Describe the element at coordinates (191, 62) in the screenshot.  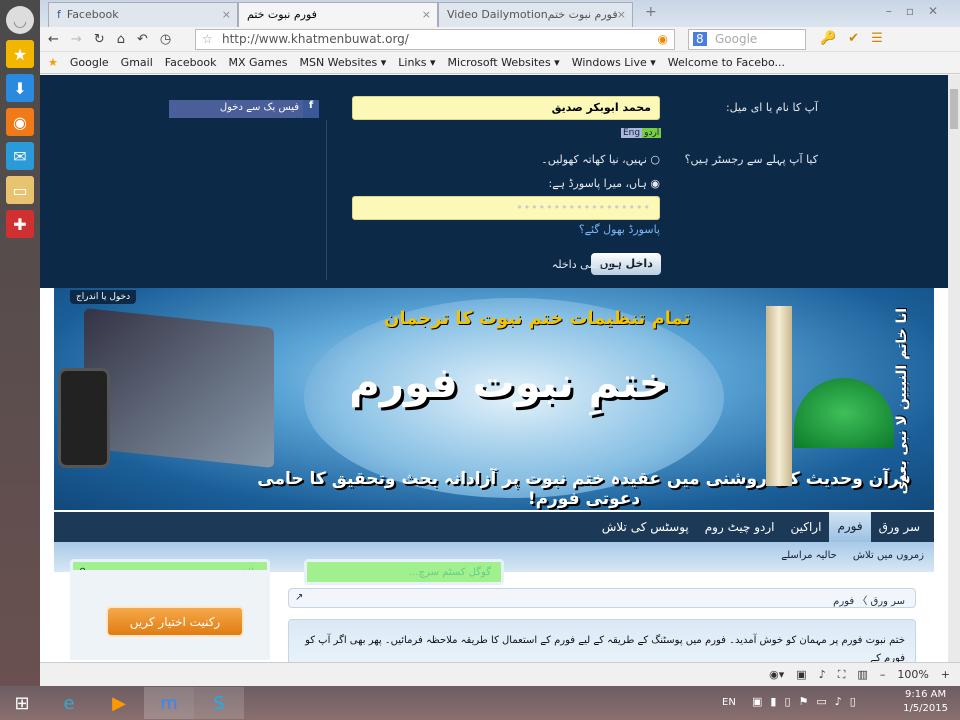
I see `bookmark-facebook: Facebook` at that location.